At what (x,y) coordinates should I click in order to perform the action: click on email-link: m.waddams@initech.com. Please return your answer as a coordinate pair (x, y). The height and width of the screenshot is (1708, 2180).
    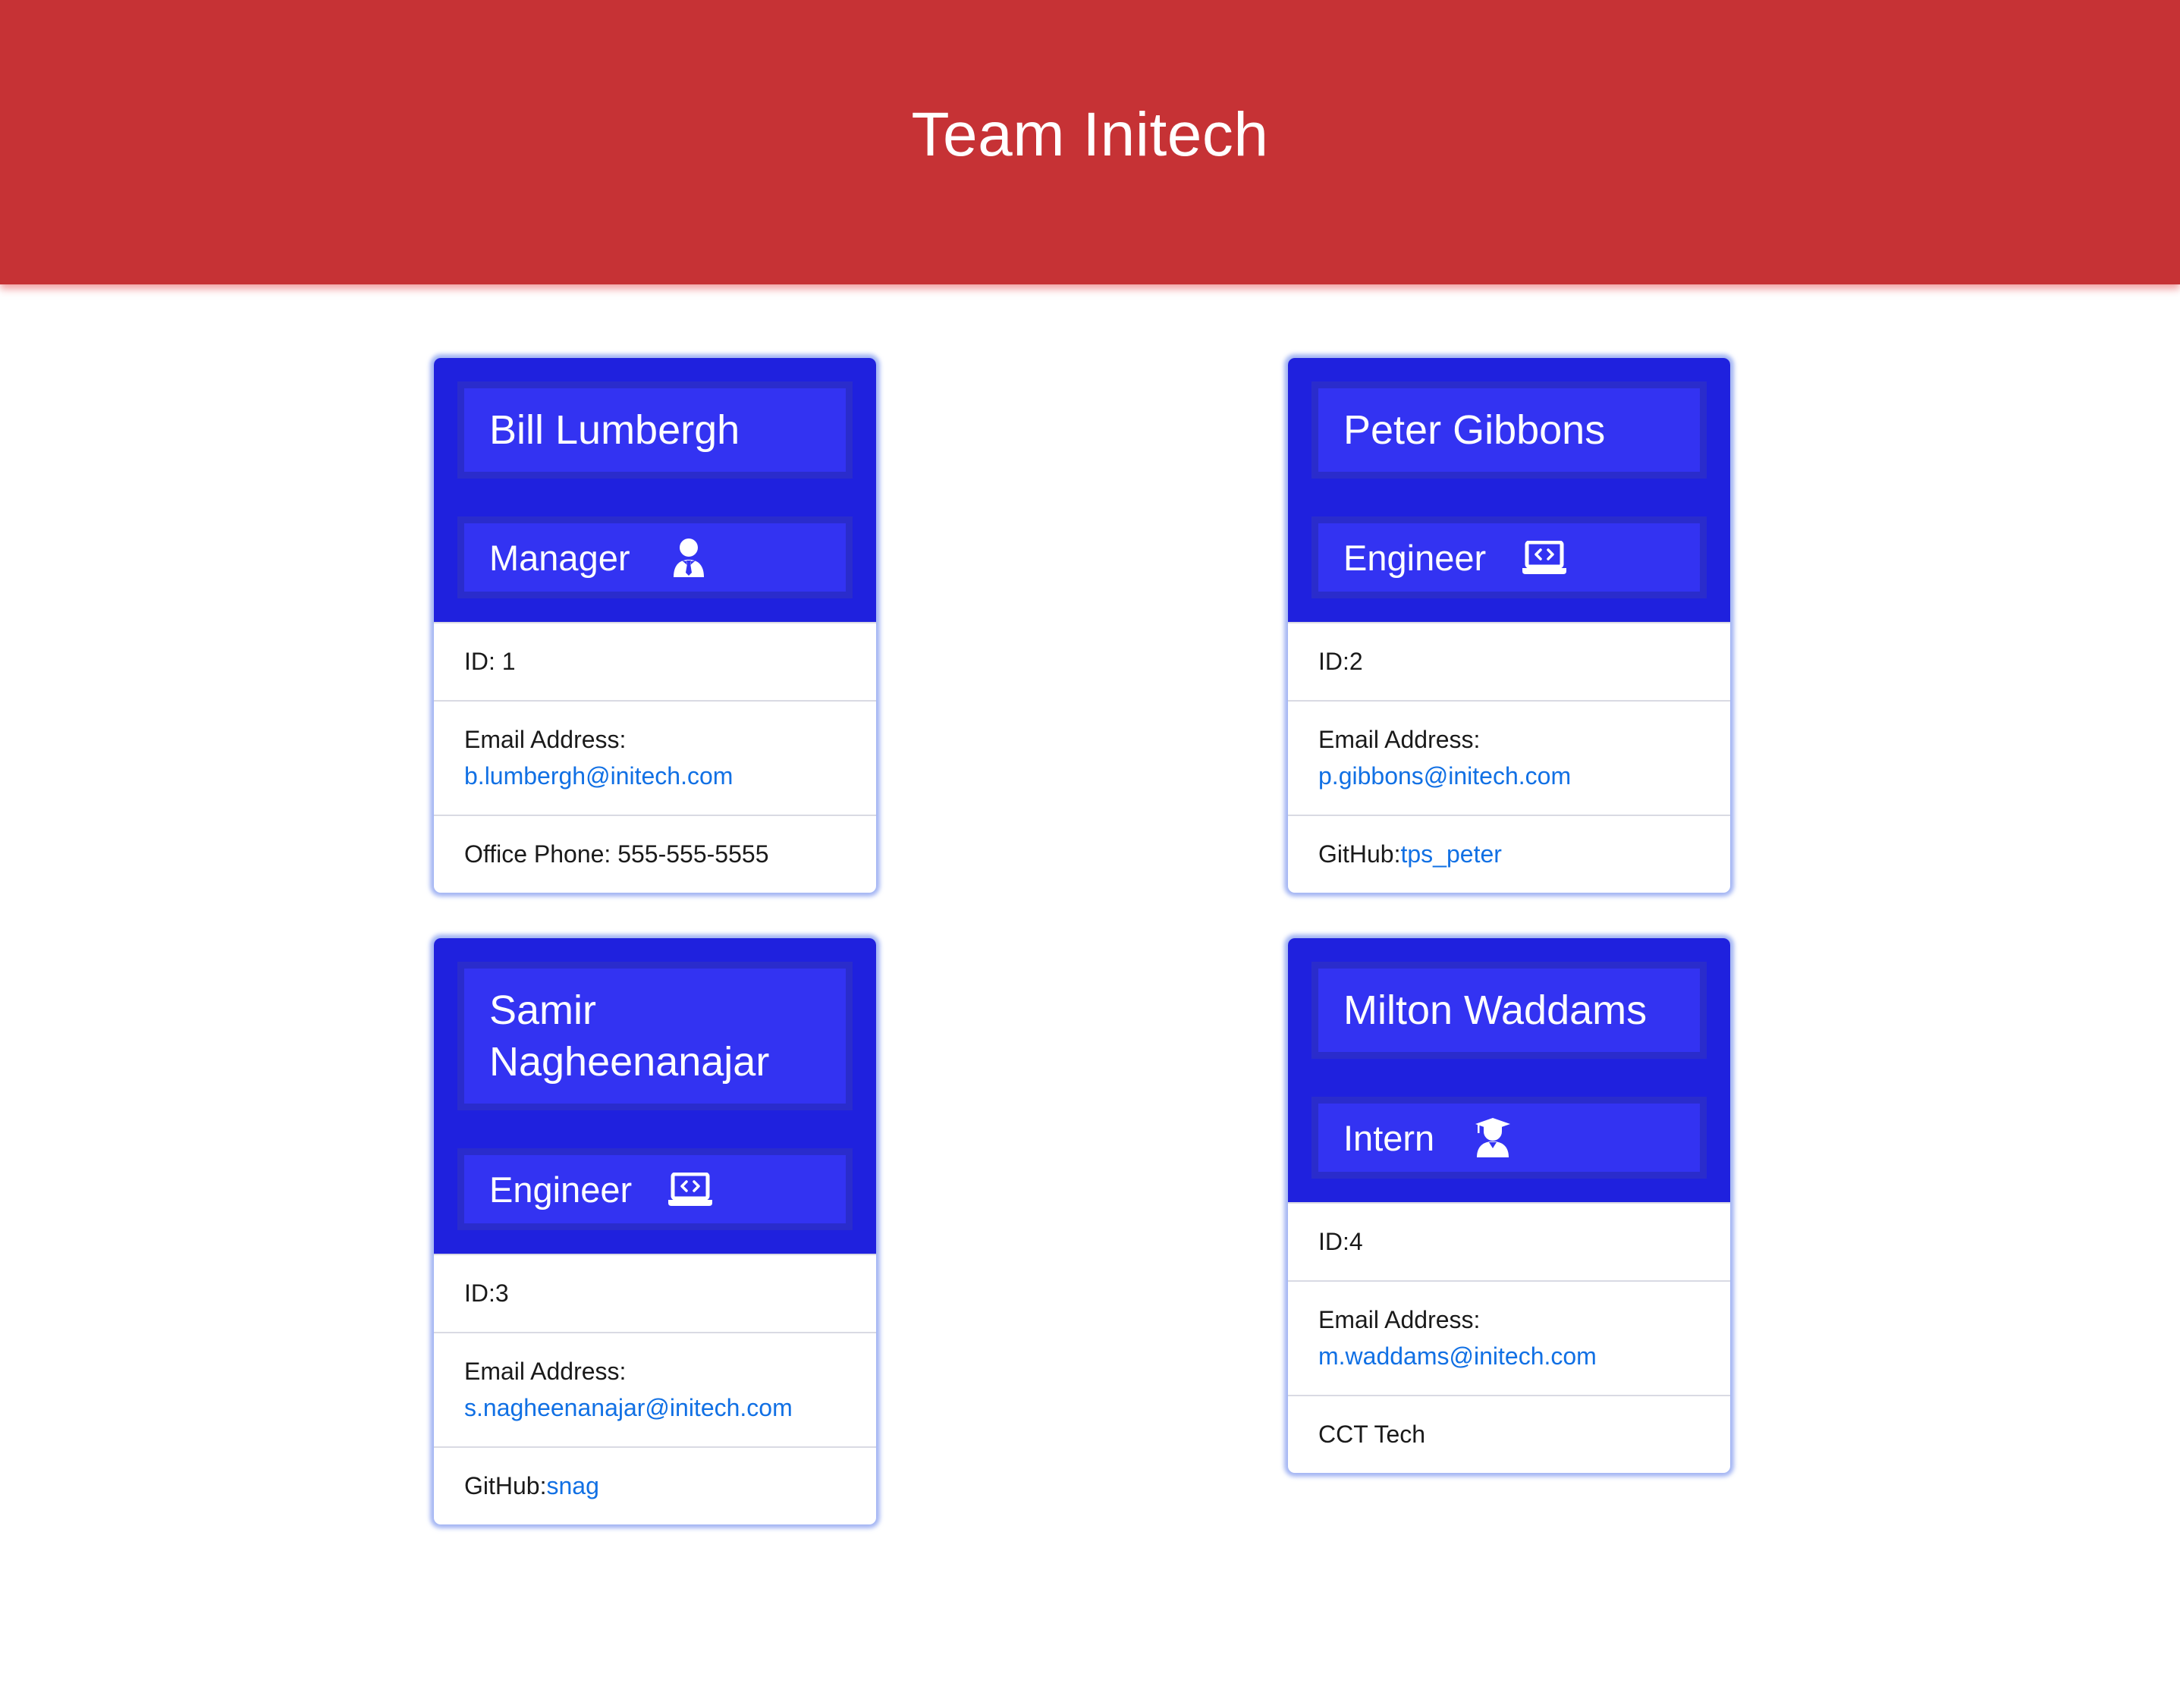
    Looking at the image, I should click on (1457, 1356).